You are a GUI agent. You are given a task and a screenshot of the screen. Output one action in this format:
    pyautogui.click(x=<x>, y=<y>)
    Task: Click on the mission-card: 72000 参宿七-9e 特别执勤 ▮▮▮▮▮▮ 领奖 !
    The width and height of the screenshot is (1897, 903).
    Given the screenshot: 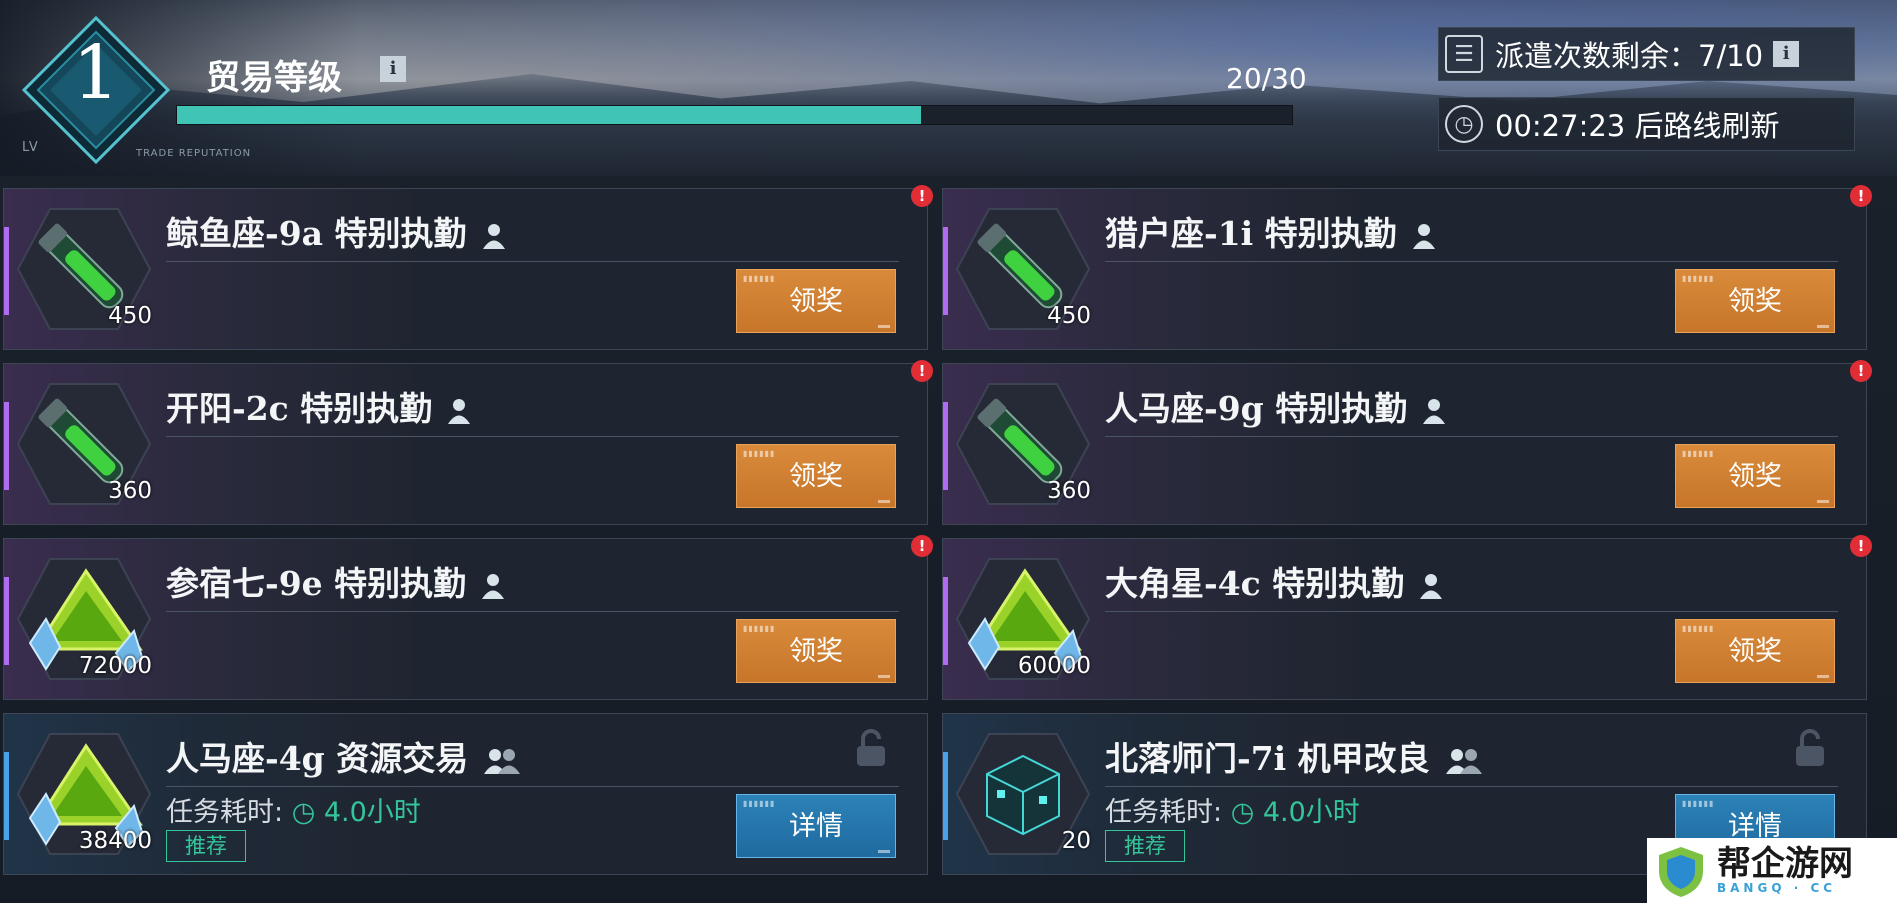 What is the action you would take?
    pyautogui.click(x=468, y=617)
    